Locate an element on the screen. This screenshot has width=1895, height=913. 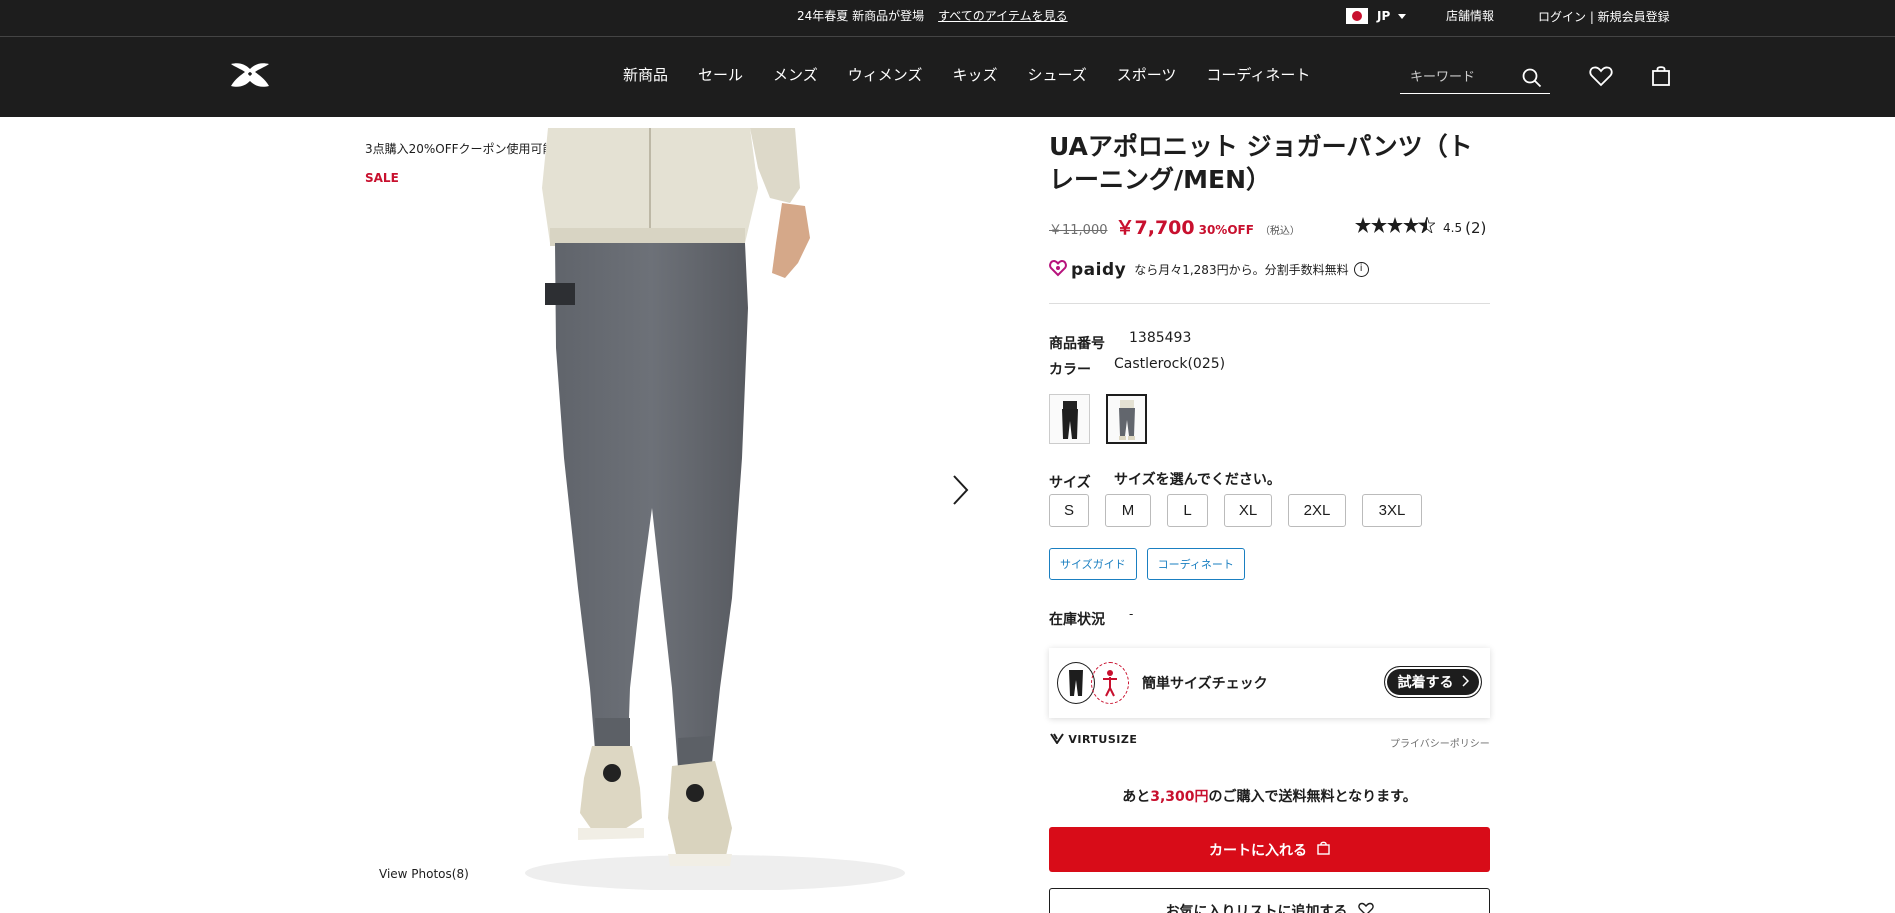
search-icon is located at coordinates (1532, 80).